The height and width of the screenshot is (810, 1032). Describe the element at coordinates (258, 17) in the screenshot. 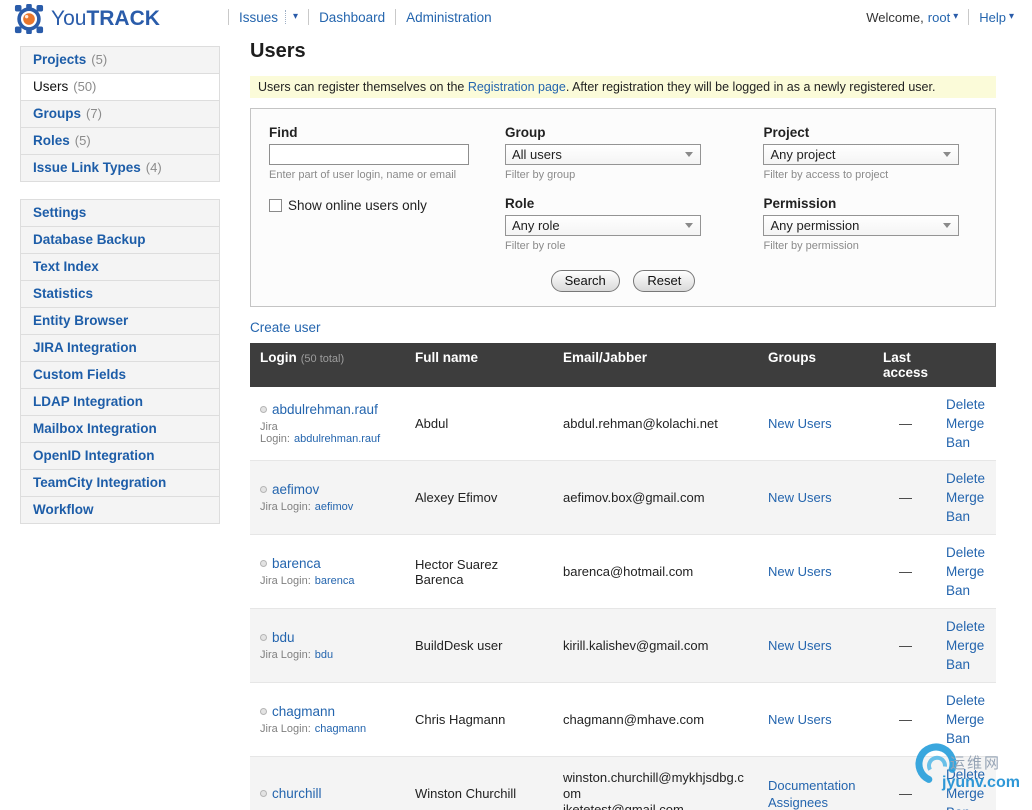

I see `nav-issues: Issues` at that location.